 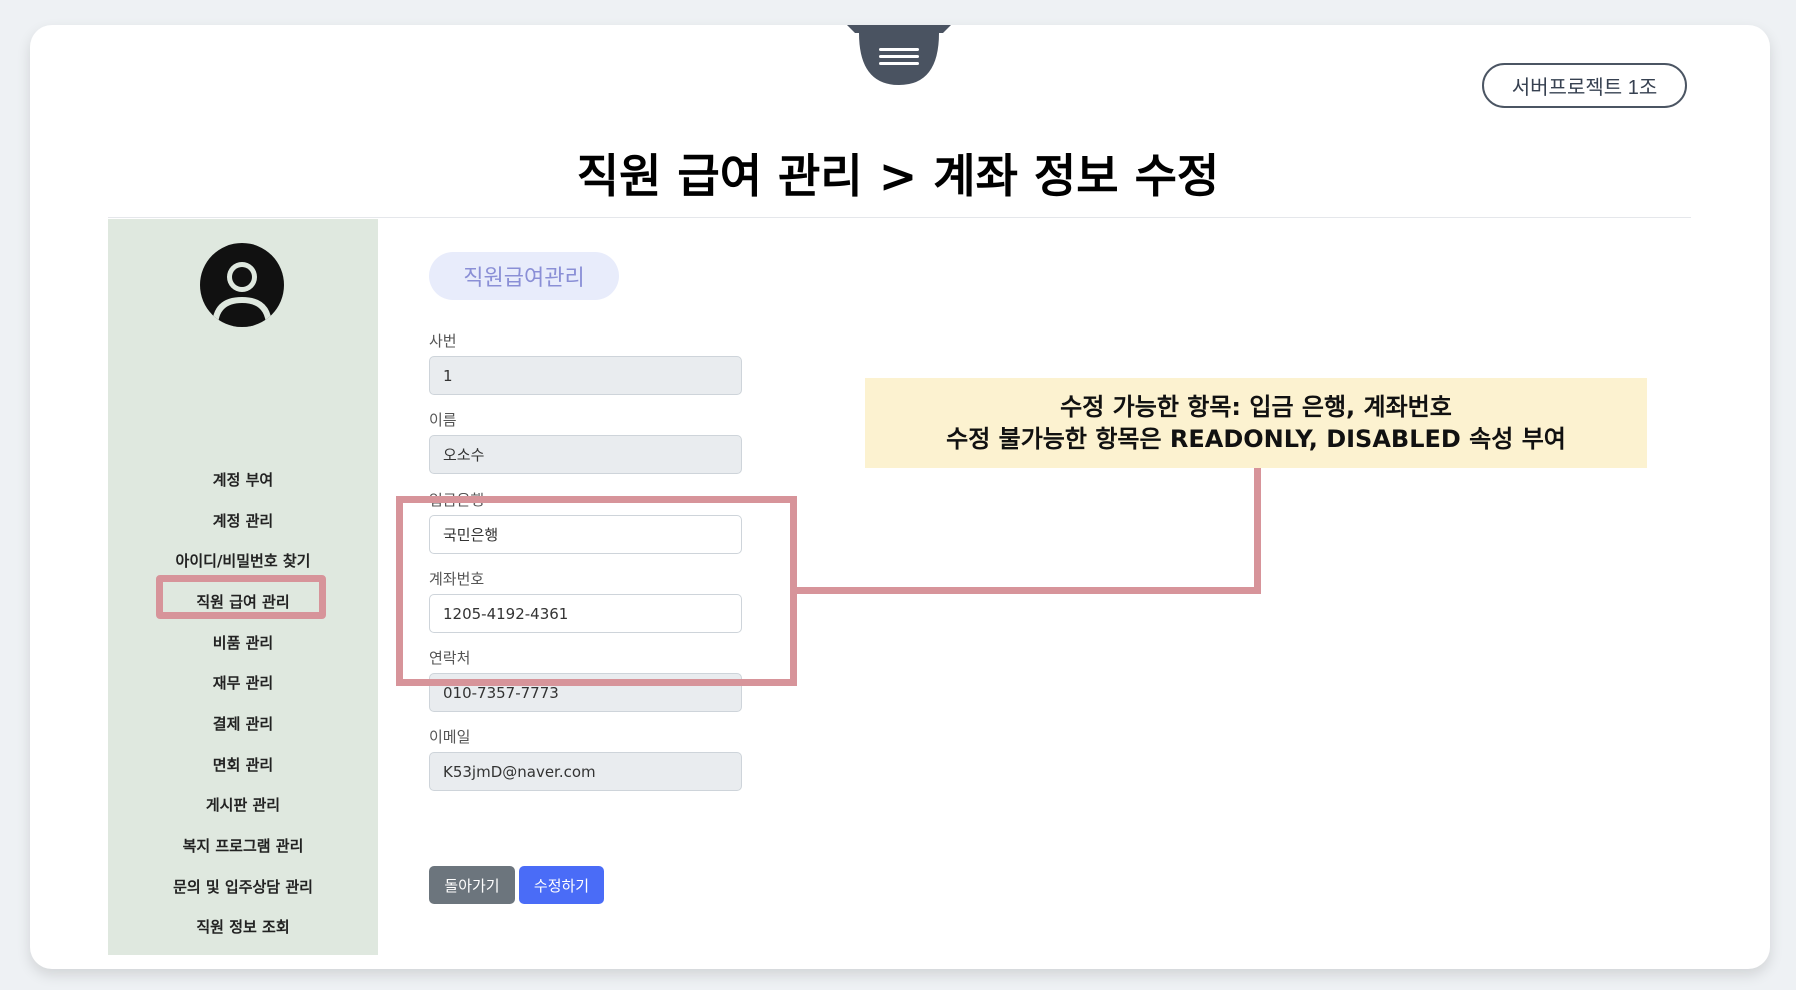 What do you see at coordinates (585, 534) in the screenshot?
I see `bank-field` at bounding box center [585, 534].